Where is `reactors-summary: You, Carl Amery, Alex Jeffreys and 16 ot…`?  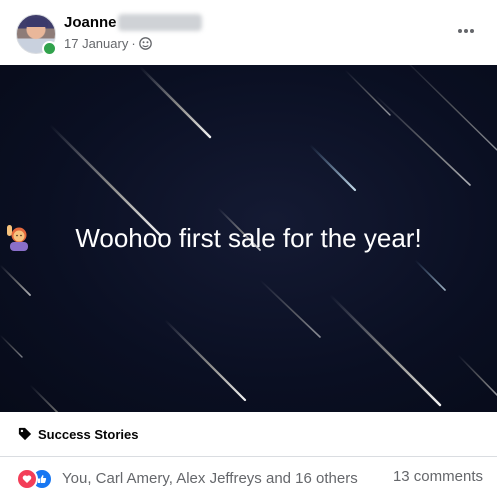
reactors-summary: You, Carl Amery, Alex Jeffreys and 16 ot… is located at coordinates (210, 478).